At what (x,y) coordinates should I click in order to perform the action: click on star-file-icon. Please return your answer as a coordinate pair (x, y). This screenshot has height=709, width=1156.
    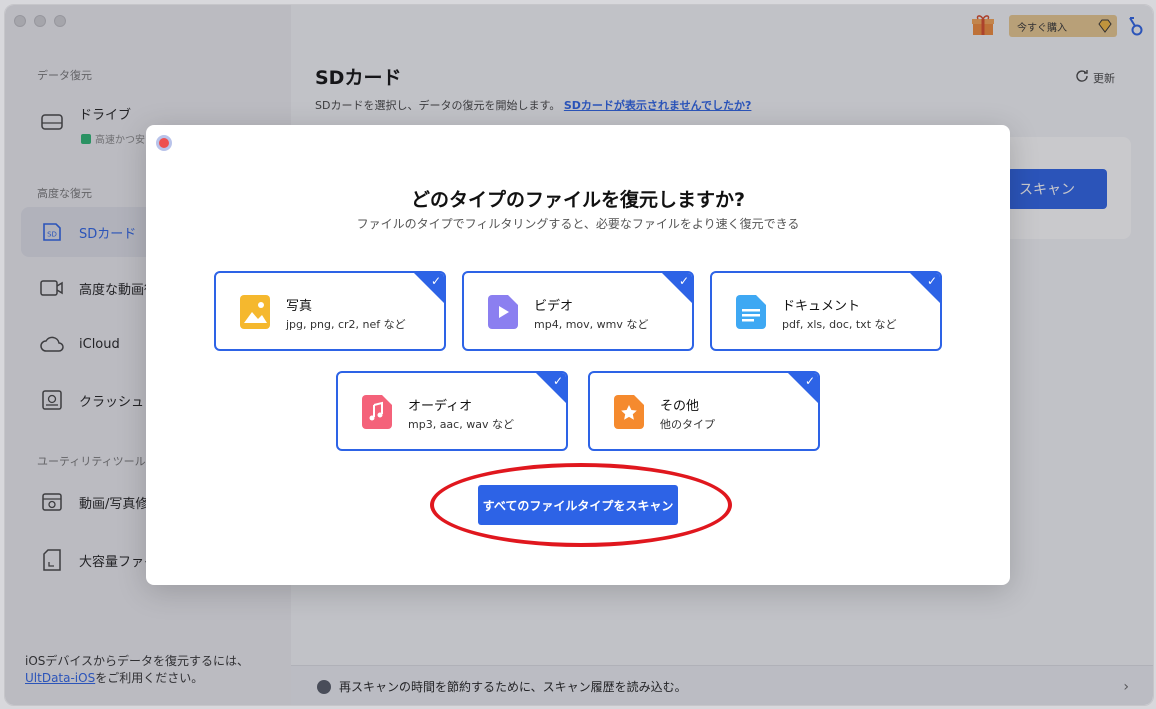
    Looking at the image, I should click on (629, 412).